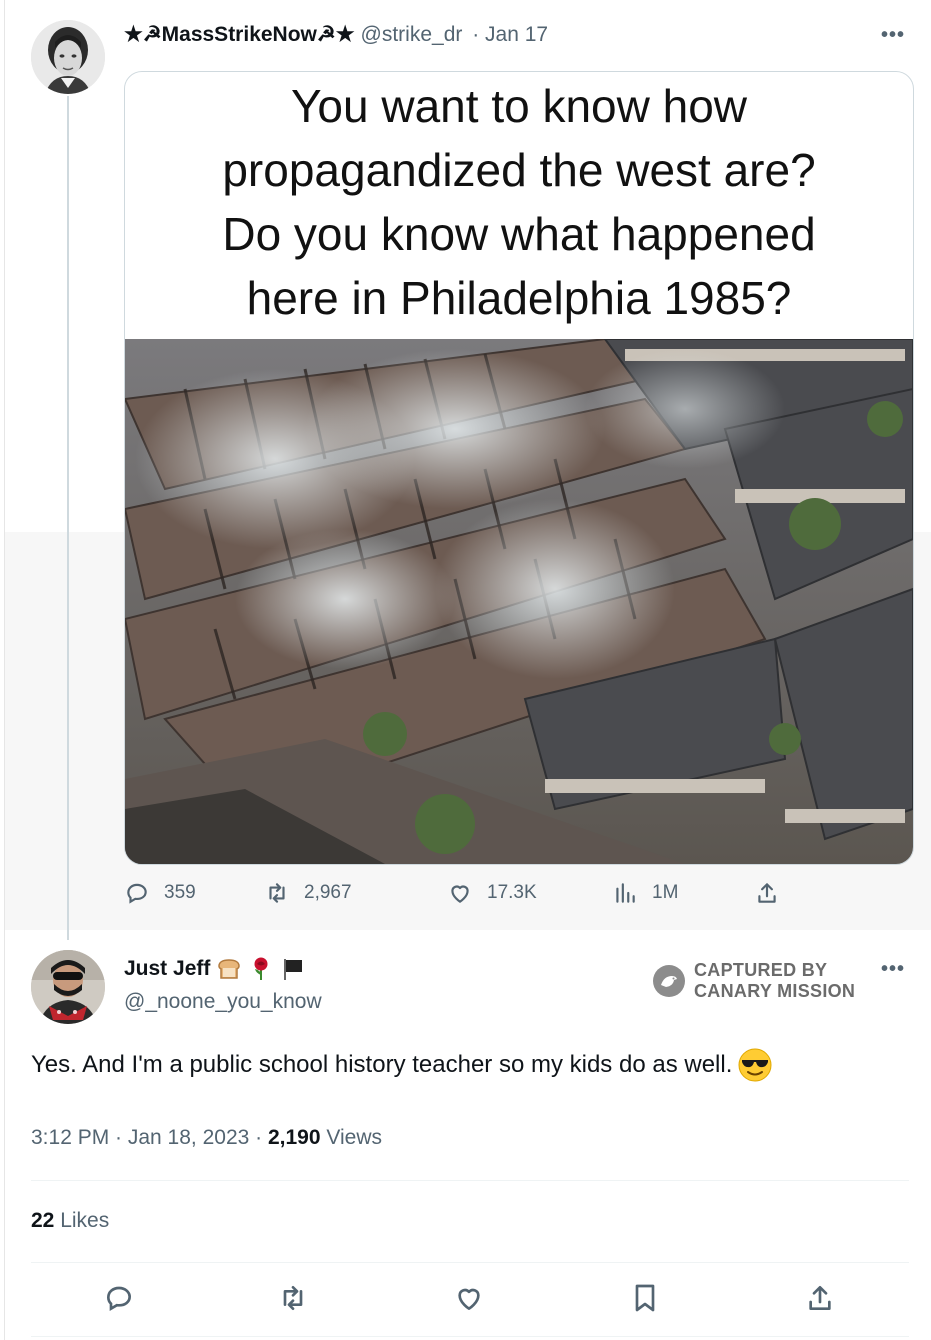 This screenshot has width=931, height=1340. Describe the element at coordinates (519, 170) in the screenshot. I see `caption-line: propagandized the west are?` at that location.